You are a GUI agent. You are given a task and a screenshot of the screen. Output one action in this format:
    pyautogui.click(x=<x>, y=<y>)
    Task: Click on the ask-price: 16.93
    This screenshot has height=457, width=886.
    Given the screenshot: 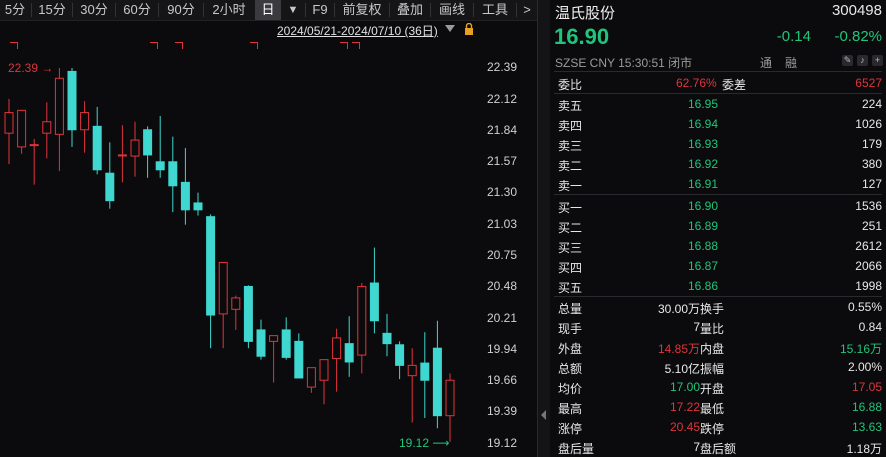 What is the action you would take?
    pyautogui.click(x=703, y=144)
    